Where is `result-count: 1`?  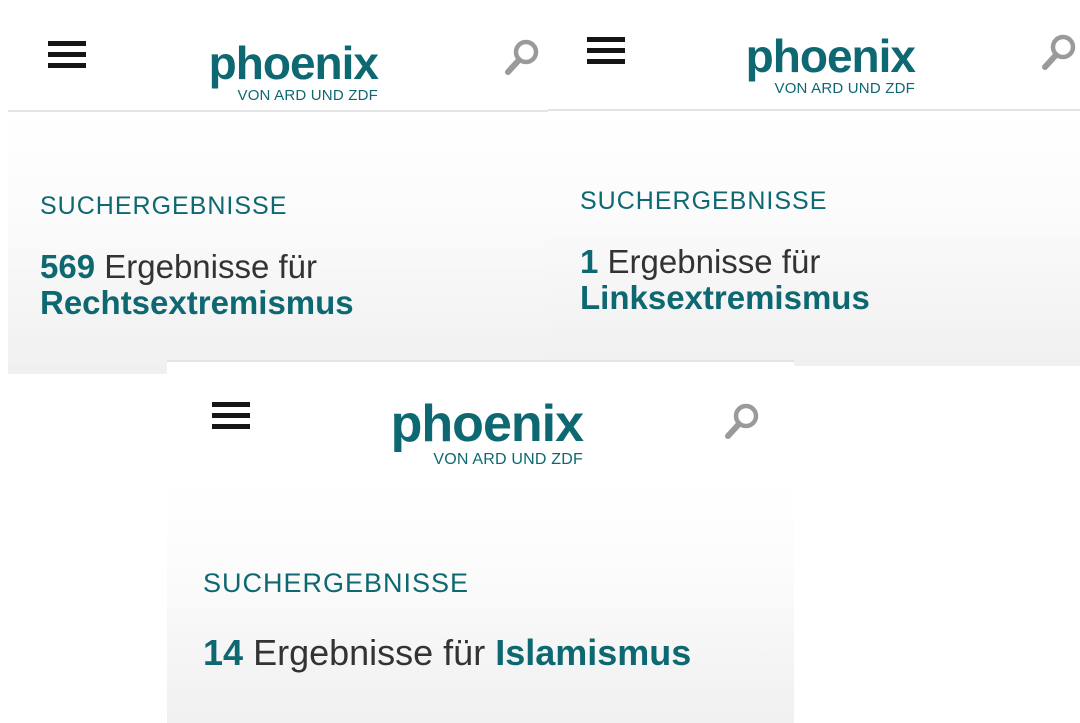
result-count: 1 is located at coordinates (589, 261).